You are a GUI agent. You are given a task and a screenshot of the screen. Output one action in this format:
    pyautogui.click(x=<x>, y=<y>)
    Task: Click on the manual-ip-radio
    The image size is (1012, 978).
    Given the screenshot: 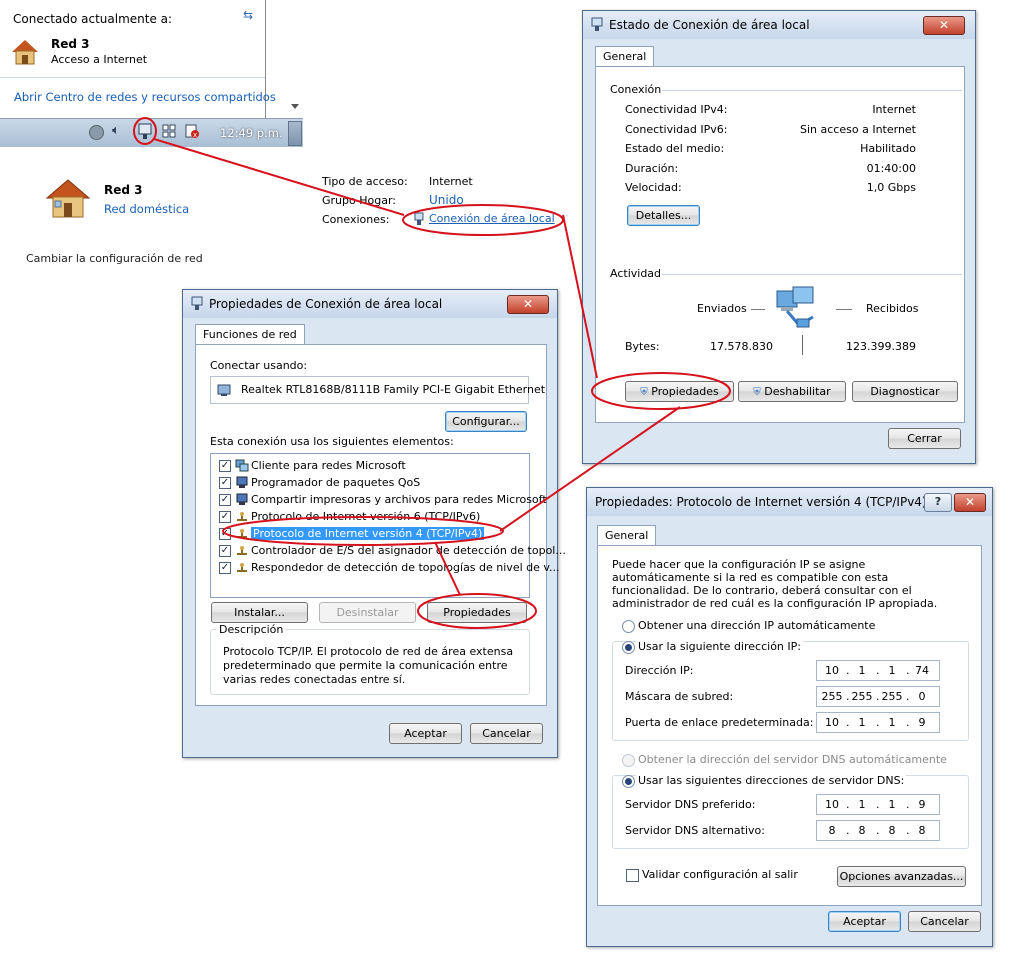 What is the action you would take?
    pyautogui.click(x=628, y=647)
    